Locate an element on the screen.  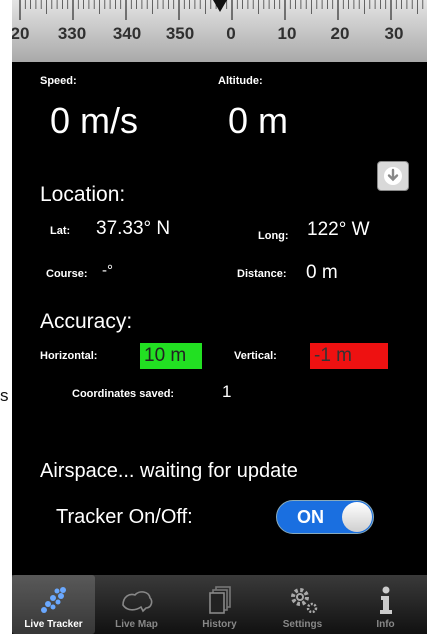
altitude-value: 0 m is located at coordinates (258, 120).